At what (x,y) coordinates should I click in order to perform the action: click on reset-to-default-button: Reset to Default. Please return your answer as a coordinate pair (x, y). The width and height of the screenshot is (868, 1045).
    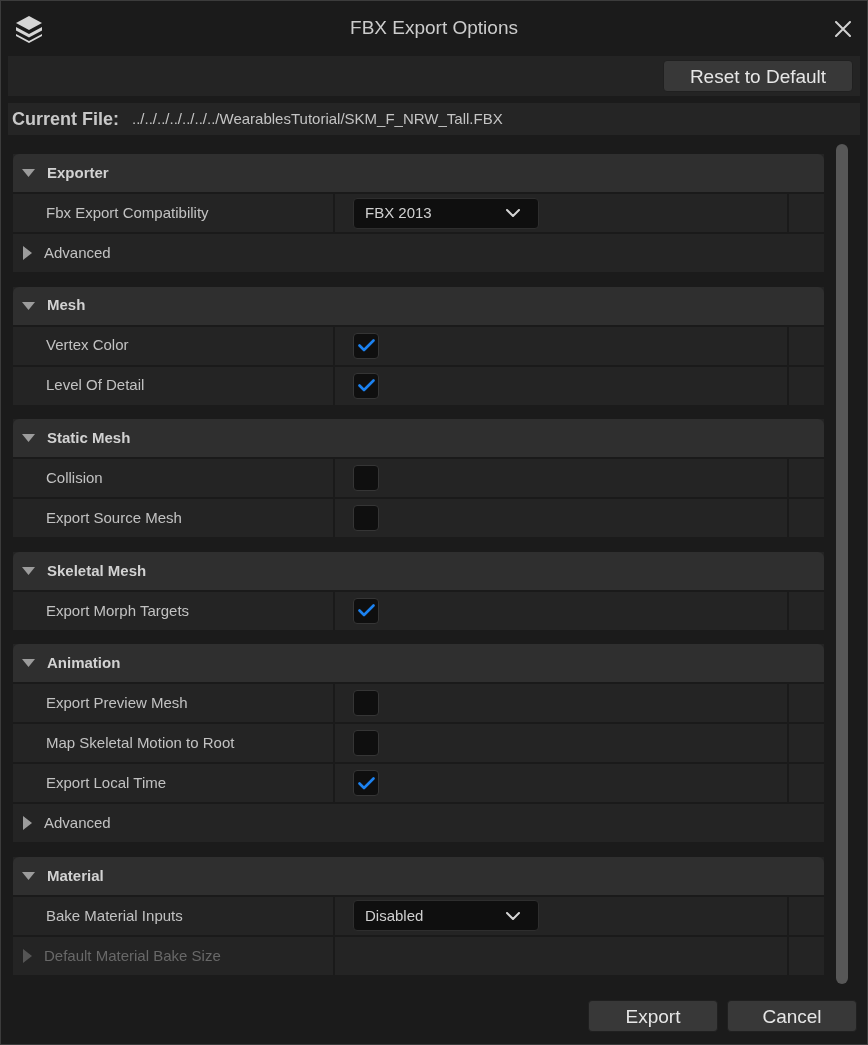
    Looking at the image, I should click on (758, 76).